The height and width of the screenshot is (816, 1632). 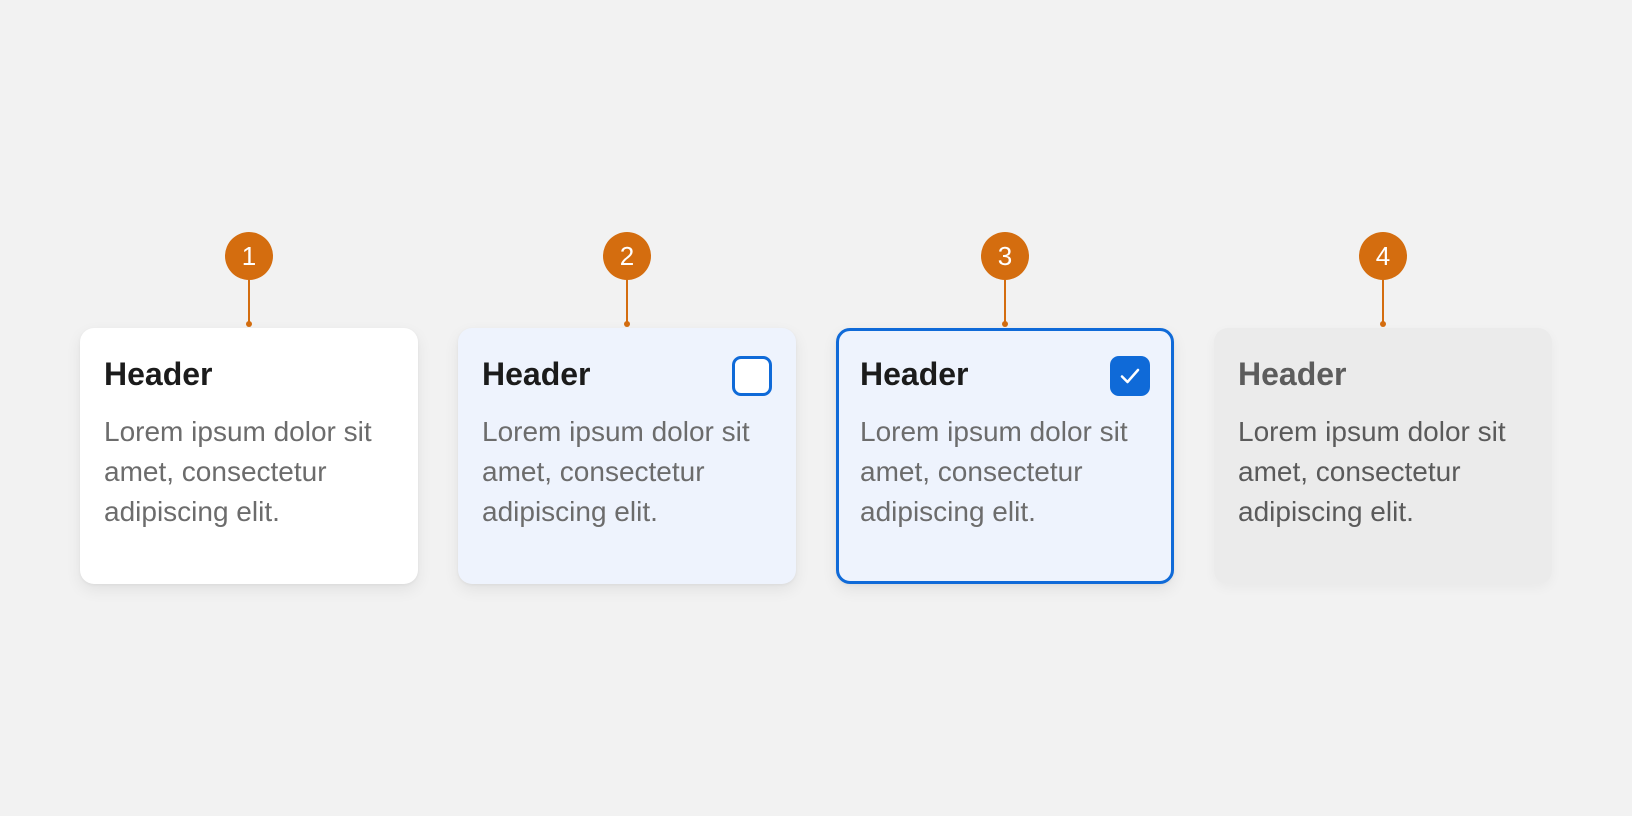 I want to click on checkmark-icon, so click(x=1130, y=376).